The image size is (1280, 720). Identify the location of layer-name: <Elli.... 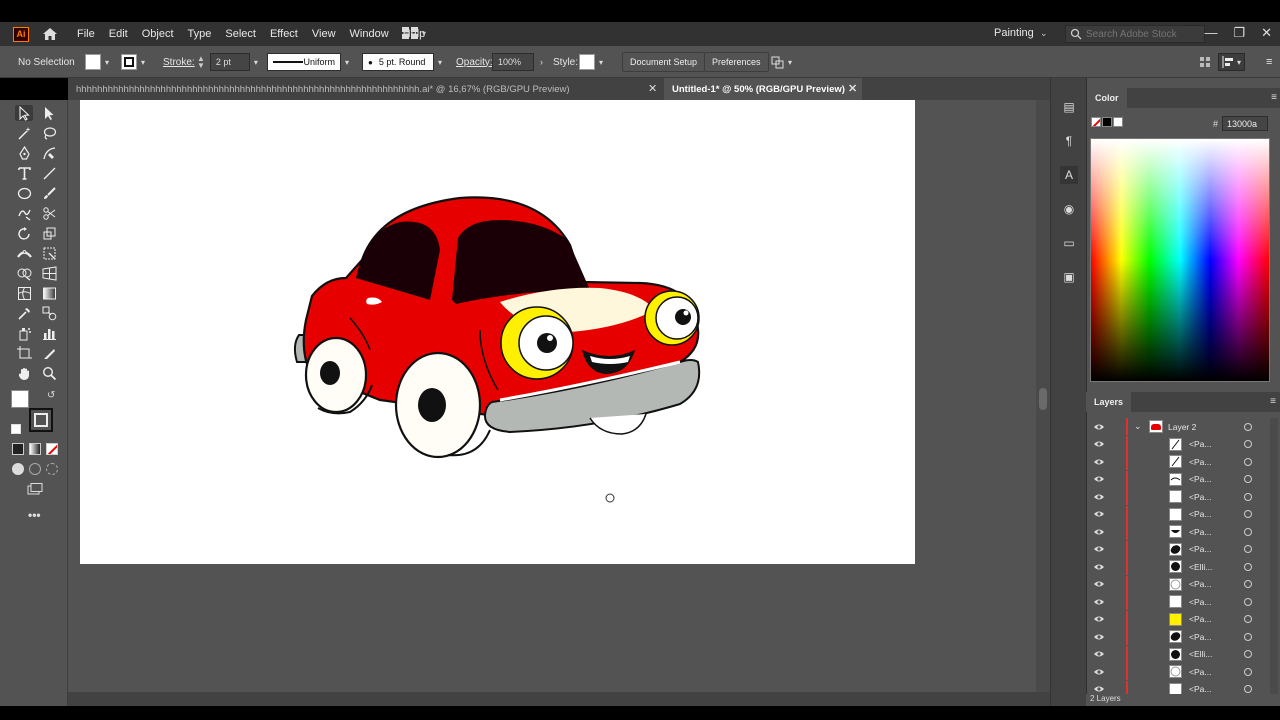
(1200, 567).